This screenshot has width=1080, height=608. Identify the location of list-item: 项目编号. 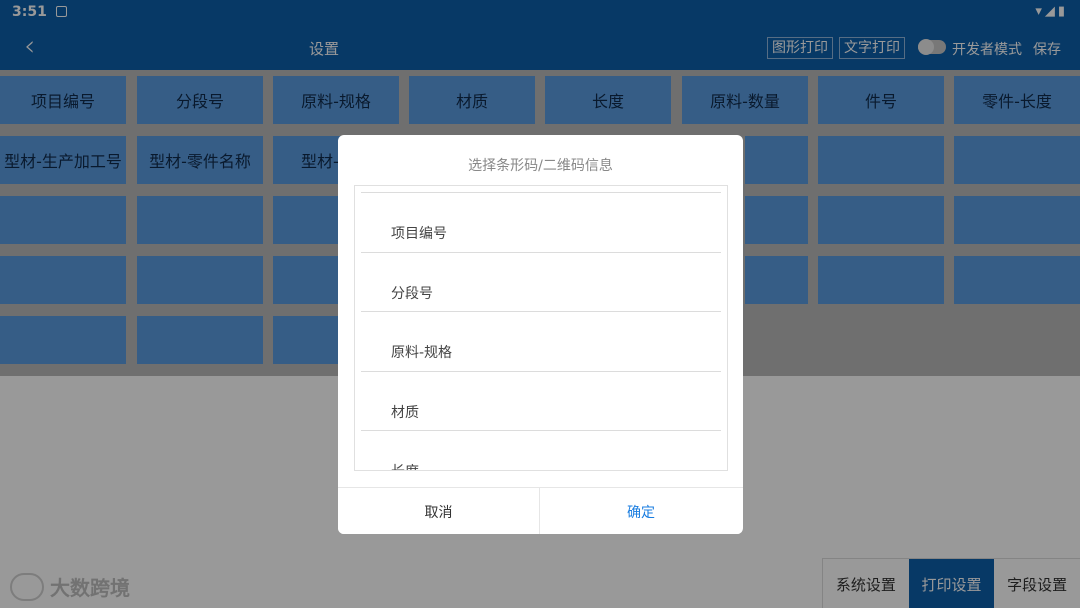
(541, 222).